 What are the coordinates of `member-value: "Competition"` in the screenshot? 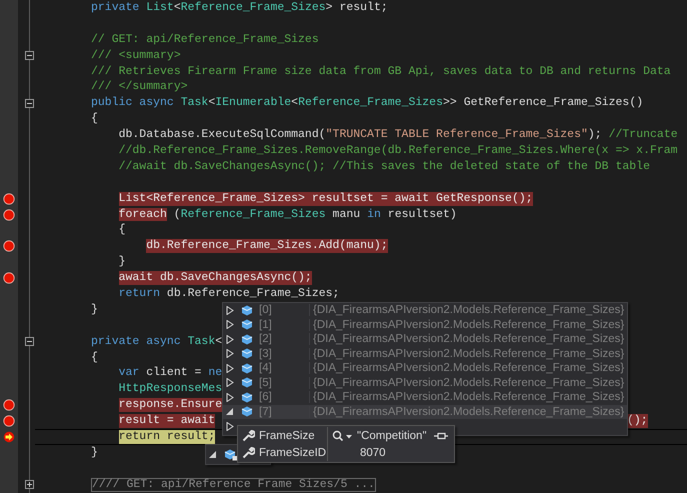 It's located at (391, 436).